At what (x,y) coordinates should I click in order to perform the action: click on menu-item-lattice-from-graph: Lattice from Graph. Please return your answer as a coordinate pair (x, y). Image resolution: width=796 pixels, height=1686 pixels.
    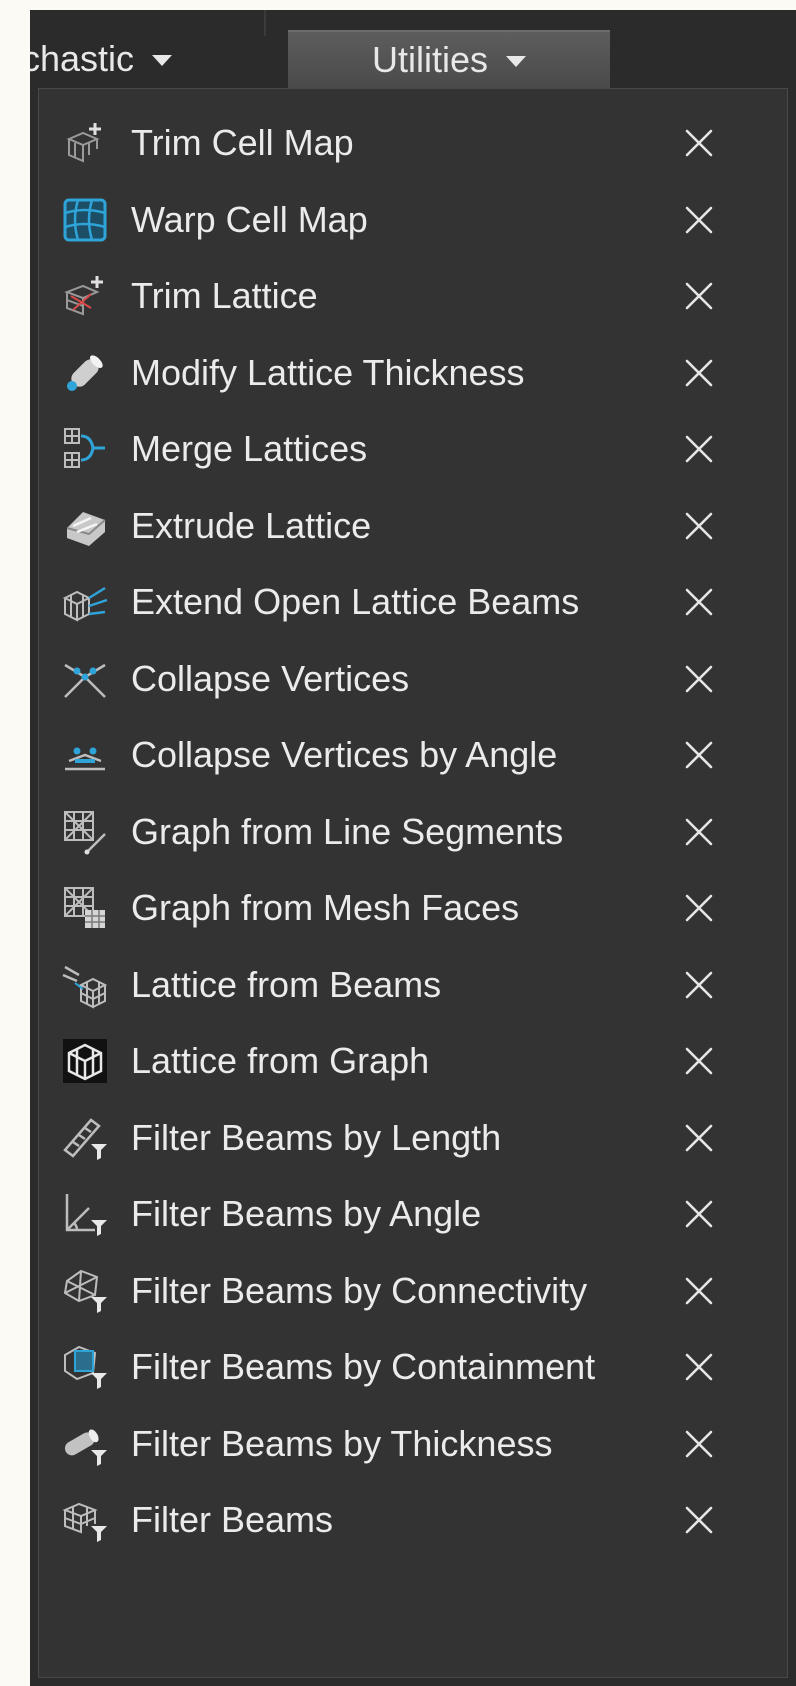
    Looking at the image, I should click on (413, 1061).